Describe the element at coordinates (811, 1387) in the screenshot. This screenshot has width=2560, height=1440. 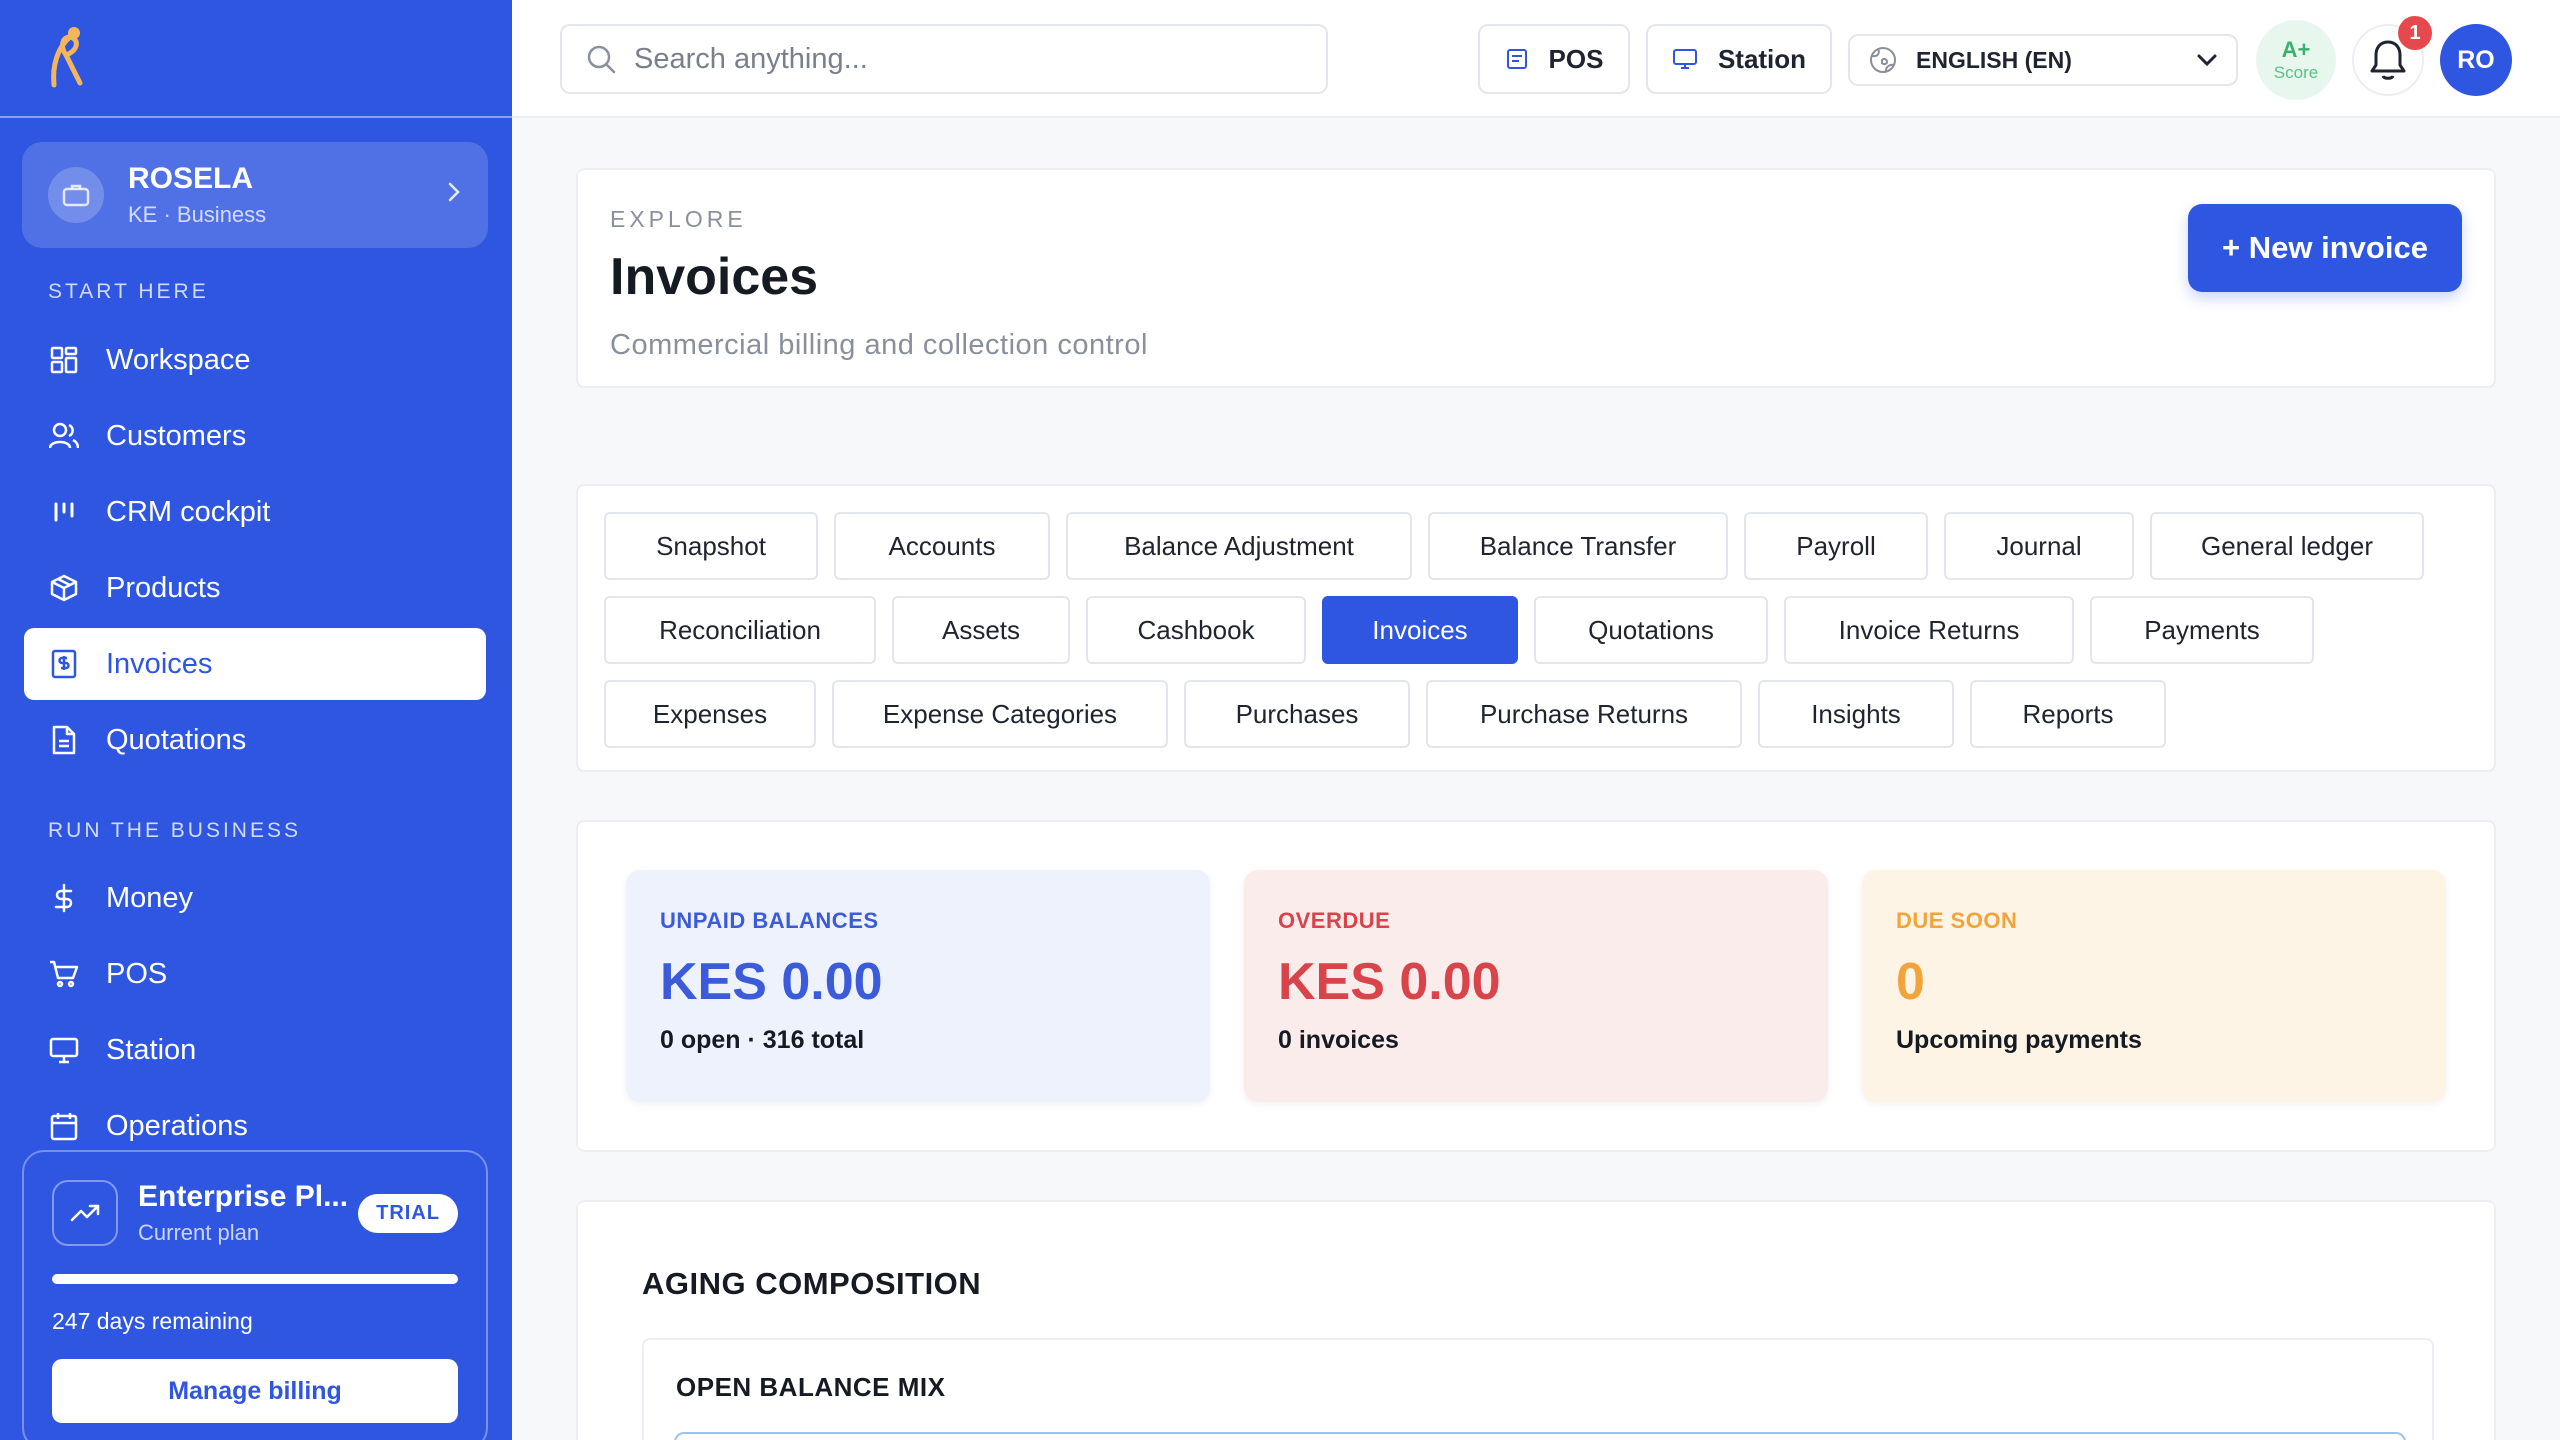
I see `open-balance-mix-title: OPEN BALANCE MIX` at that location.